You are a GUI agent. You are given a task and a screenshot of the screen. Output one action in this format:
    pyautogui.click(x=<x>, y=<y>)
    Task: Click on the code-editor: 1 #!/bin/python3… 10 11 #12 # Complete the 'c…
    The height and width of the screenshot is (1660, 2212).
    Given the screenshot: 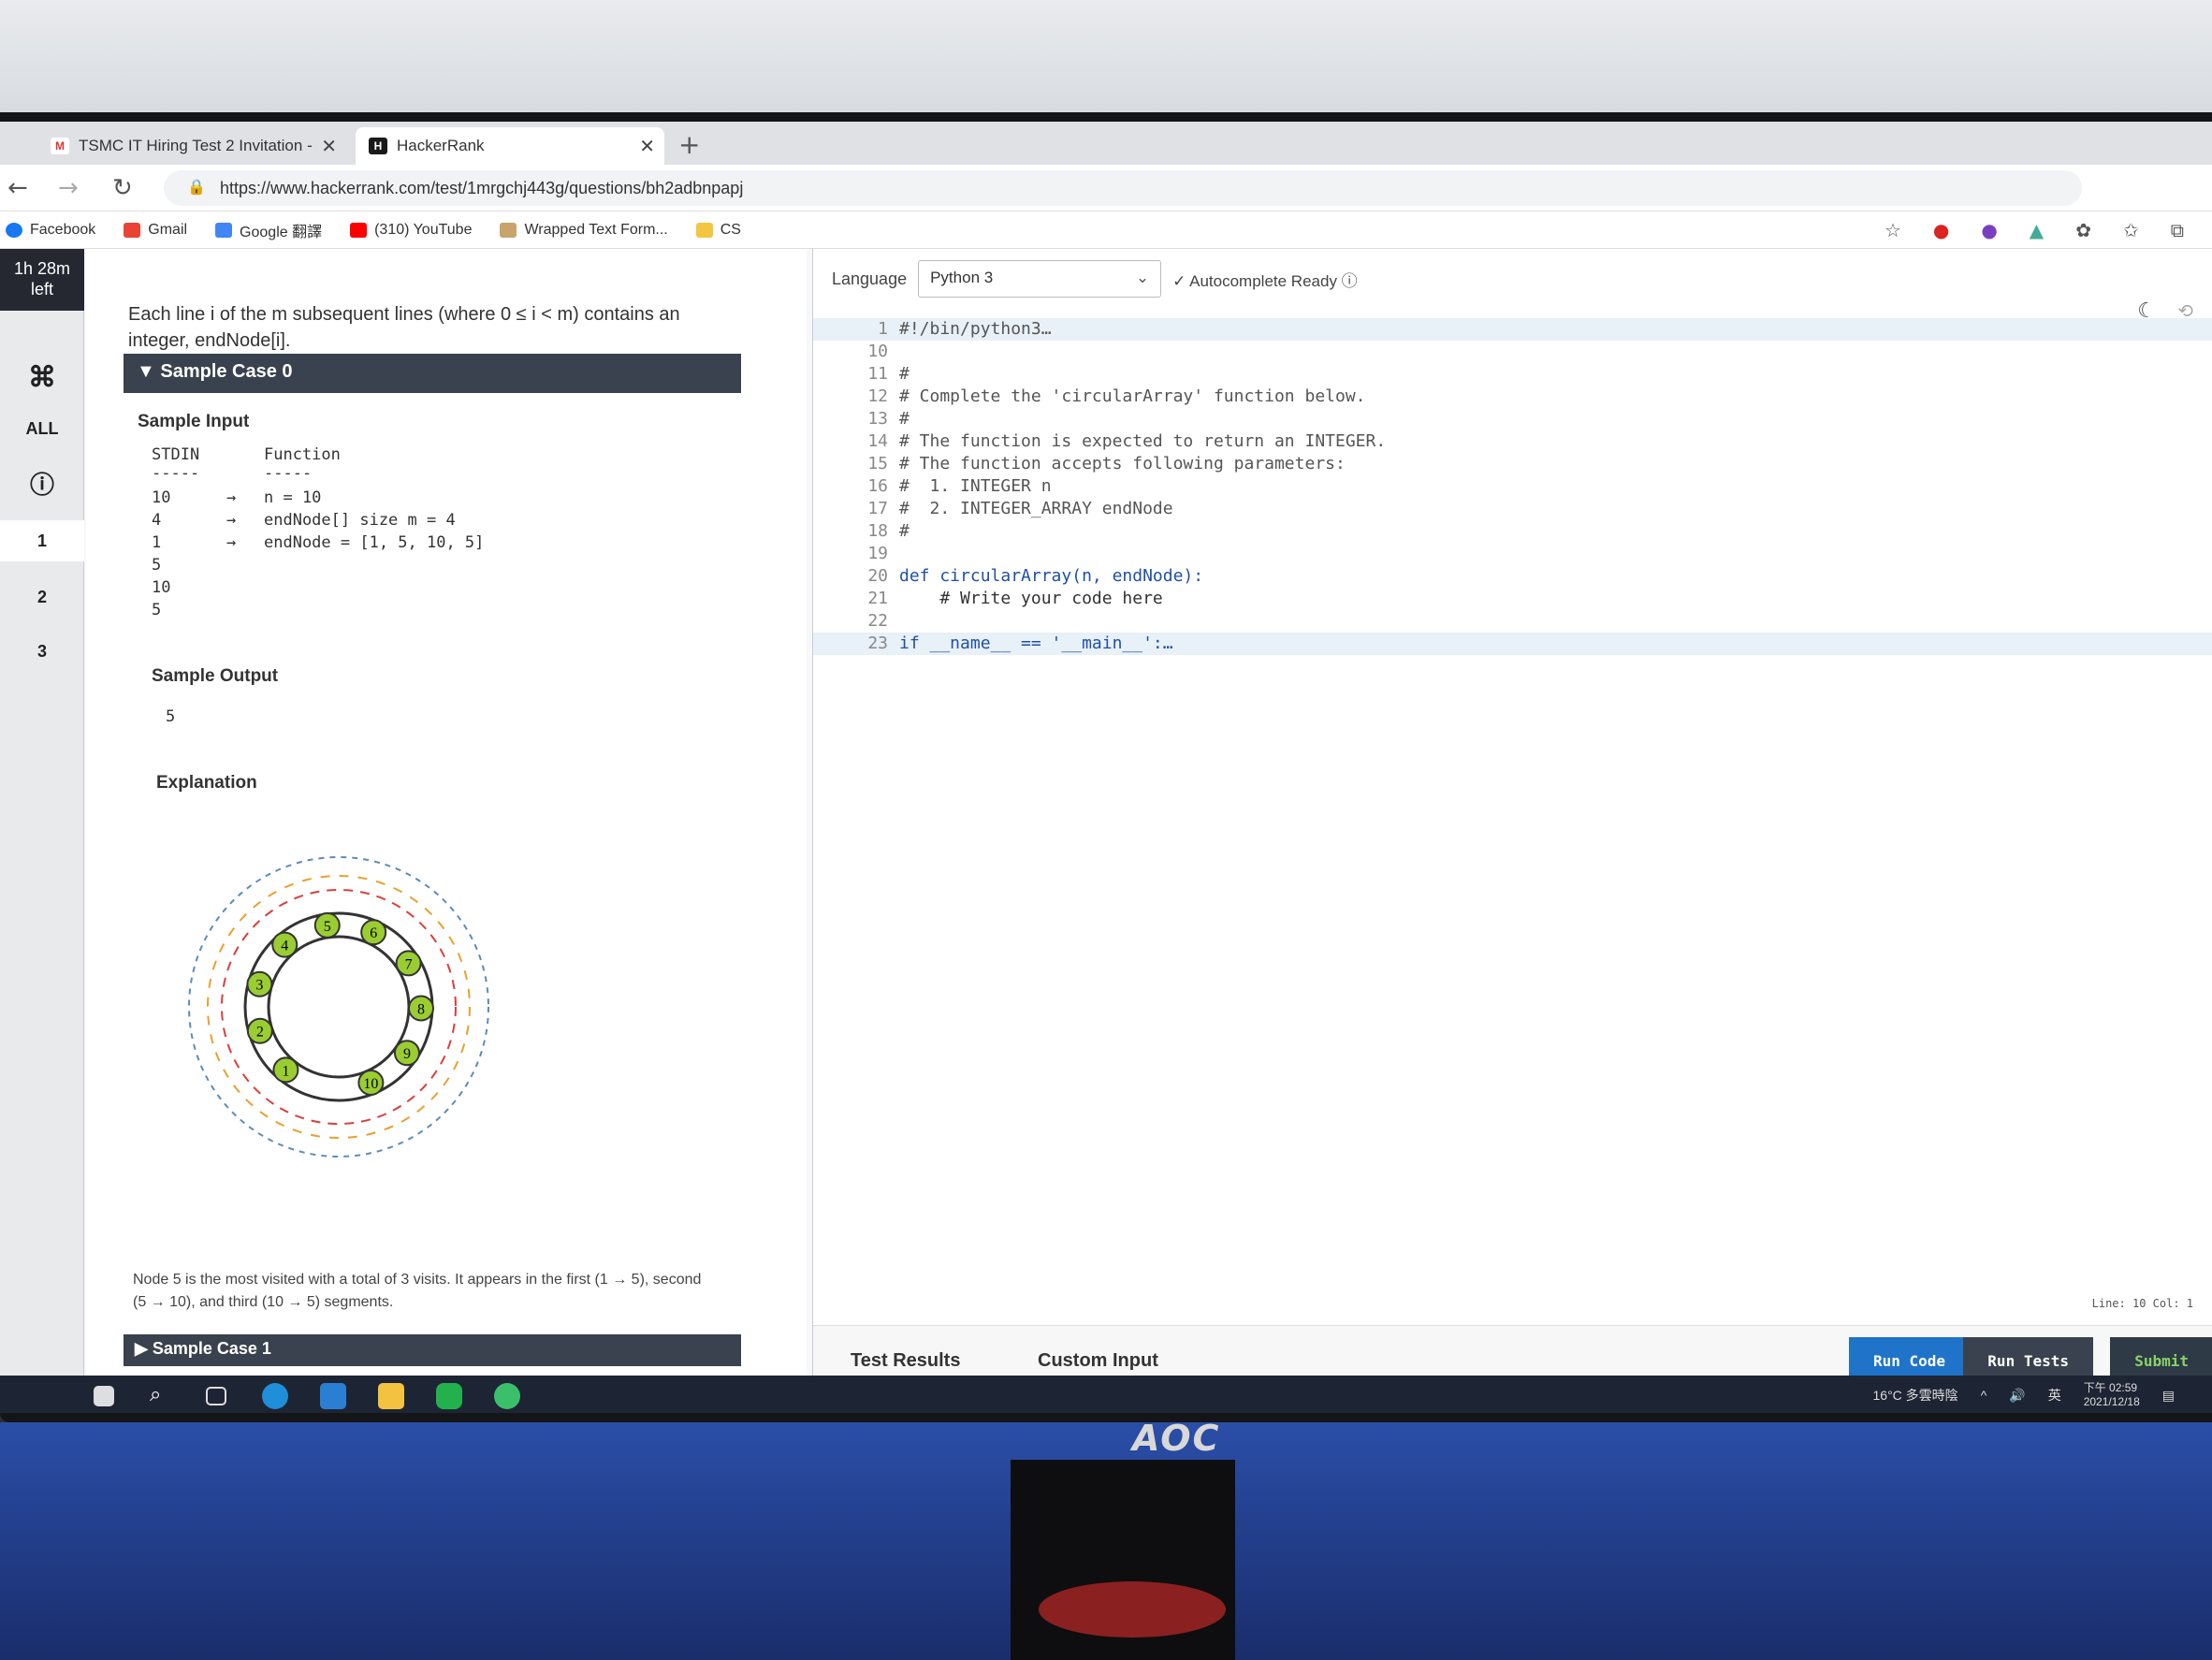 What is the action you would take?
    pyautogui.click(x=1512, y=487)
    